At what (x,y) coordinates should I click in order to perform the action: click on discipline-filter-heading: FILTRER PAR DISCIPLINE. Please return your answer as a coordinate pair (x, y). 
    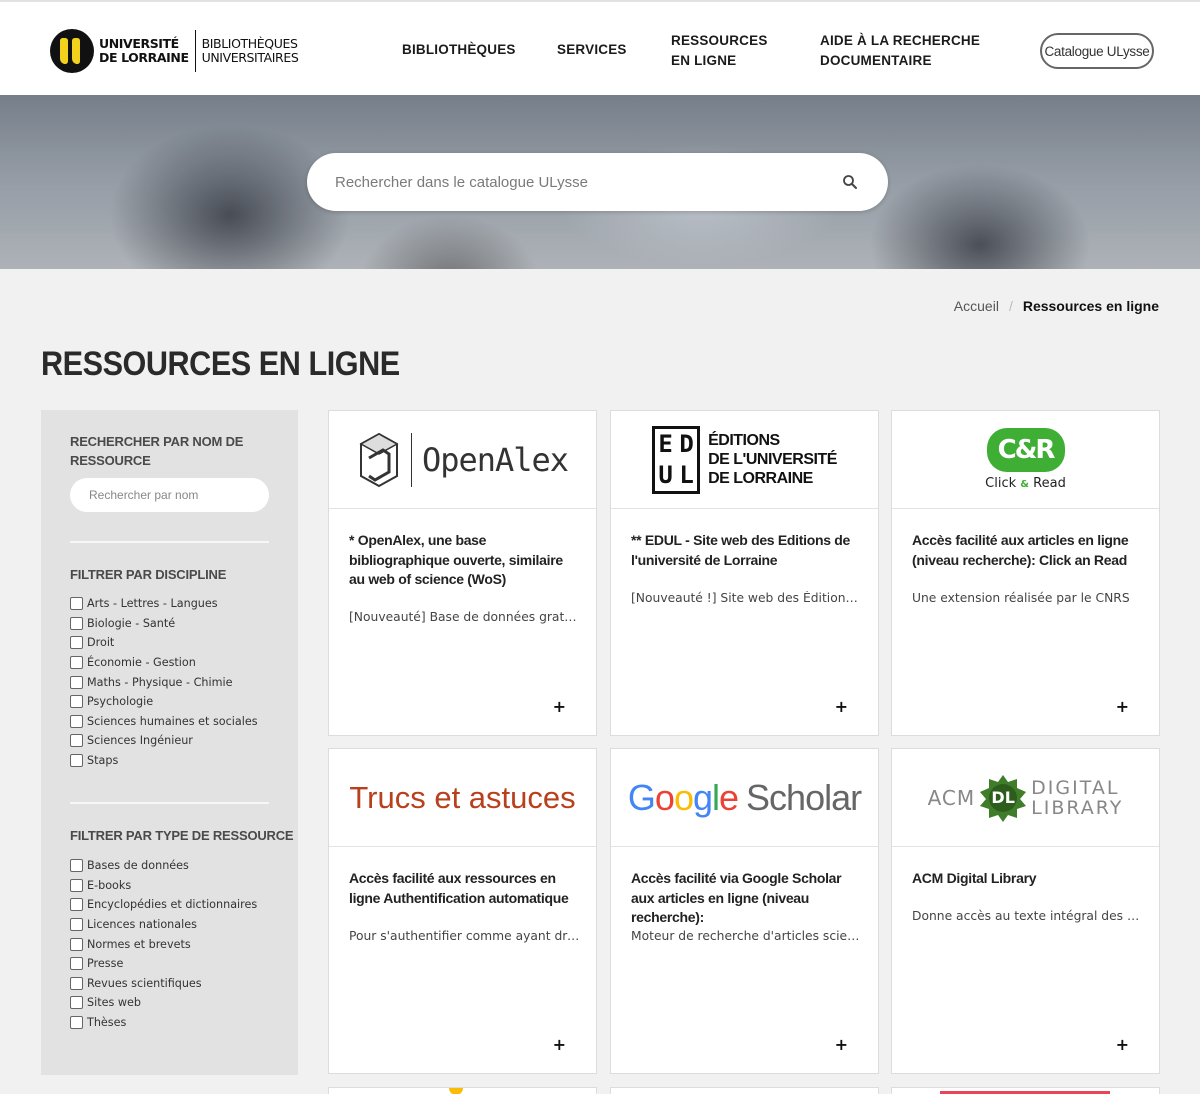
    Looking at the image, I should click on (148, 574).